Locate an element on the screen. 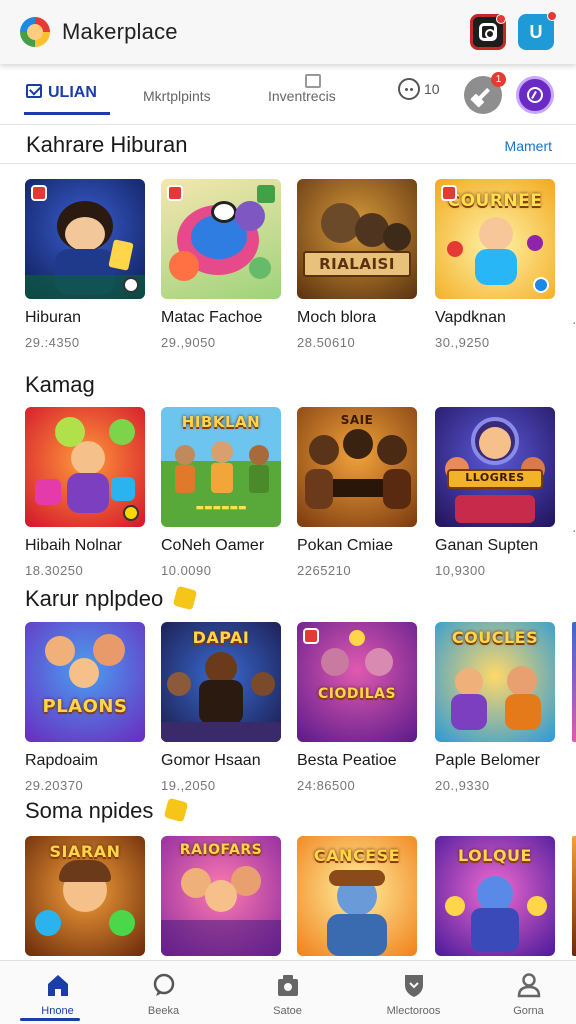  nav-label: Satoe is located at coordinates (287, 1011).